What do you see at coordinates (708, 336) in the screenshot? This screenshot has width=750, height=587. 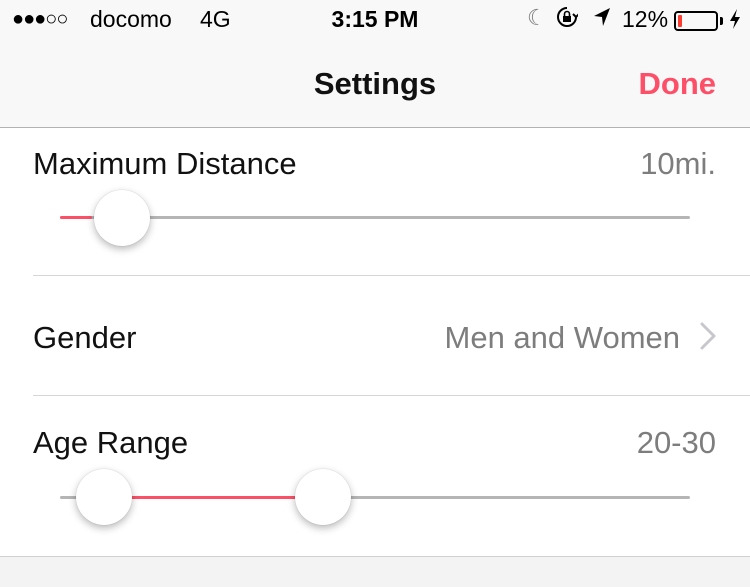 I see `chevron-right-icon` at bounding box center [708, 336].